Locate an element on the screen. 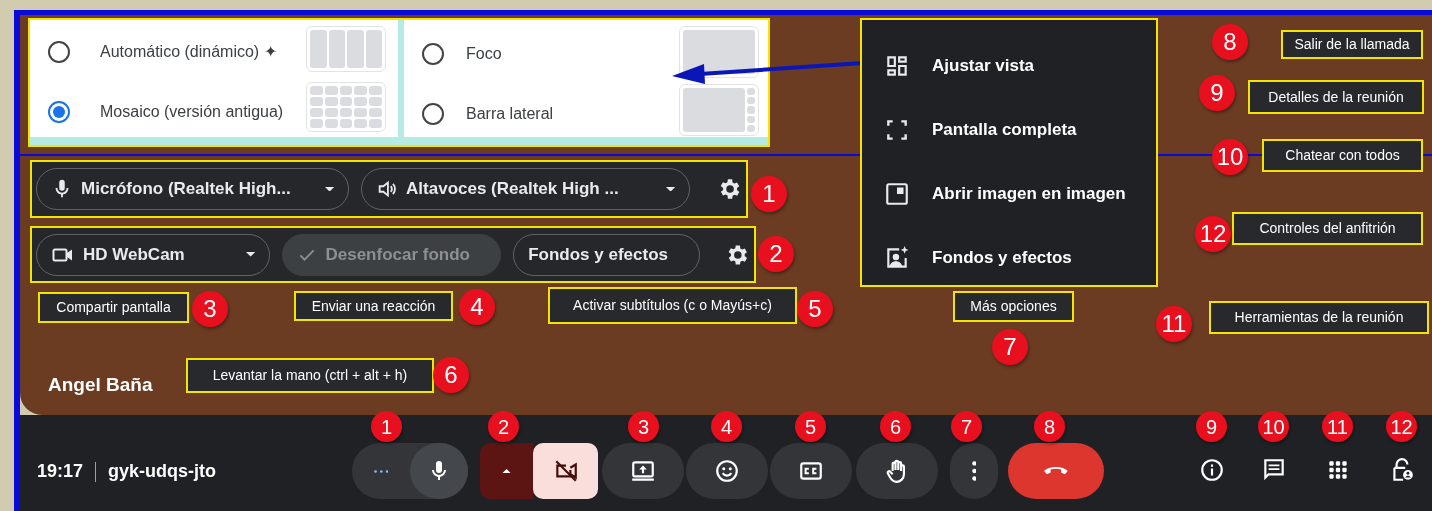 The height and width of the screenshot is (511, 1432). menu-item: Abrir imagen en imagen is located at coordinates (1009, 194).